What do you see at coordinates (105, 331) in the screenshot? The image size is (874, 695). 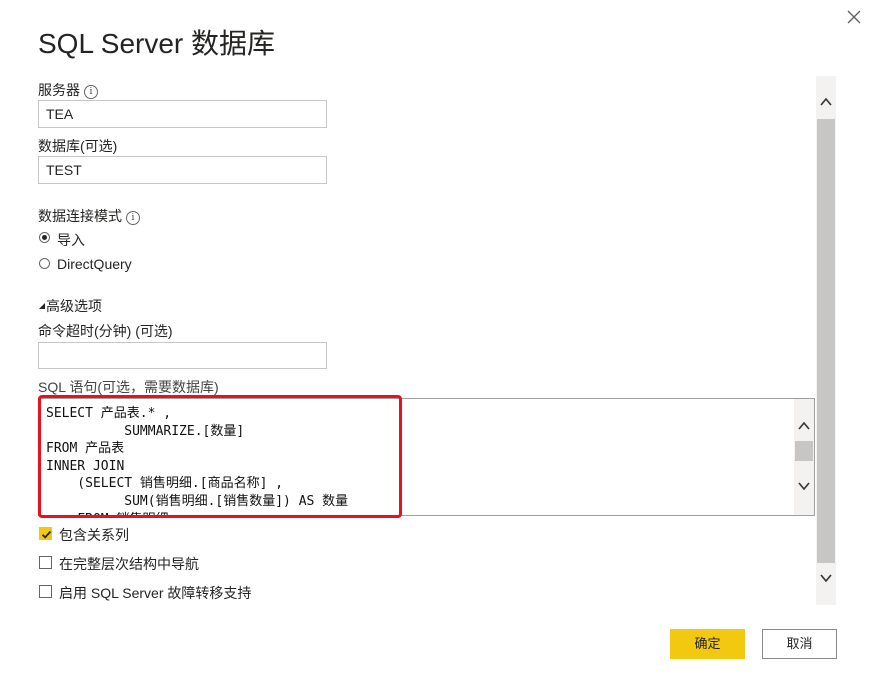 I see `timeout-label: 命令超时(分钟) (可选)` at bounding box center [105, 331].